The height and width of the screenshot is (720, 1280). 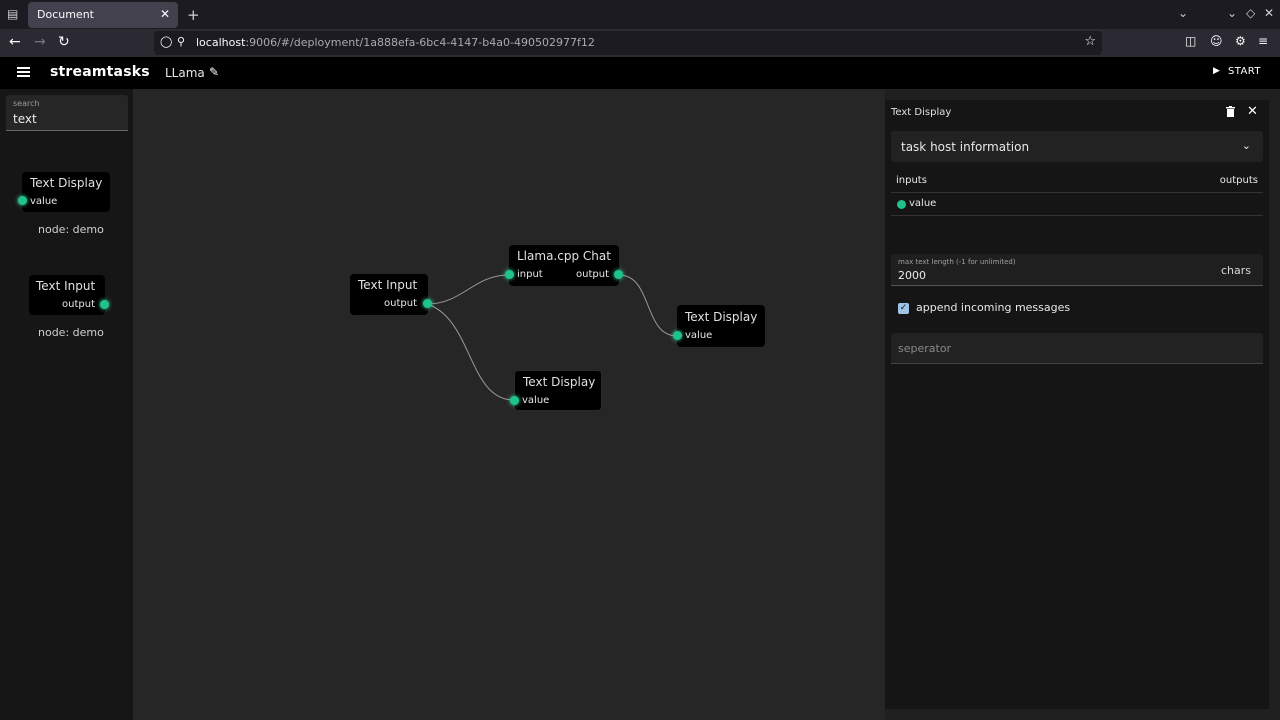 What do you see at coordinates (1230, 111) in the screenshot?
I see `trash-icon` at bounding box center [1230, 111].